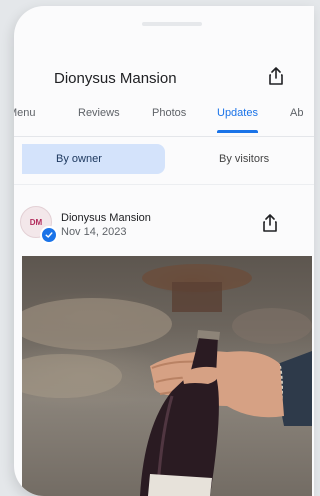 This screenshot has height=496, width=320. What do you see at coordinates (99, 113) in the screenshot?
I see `tab-label: Reviews` at bounding box center [99, 113].